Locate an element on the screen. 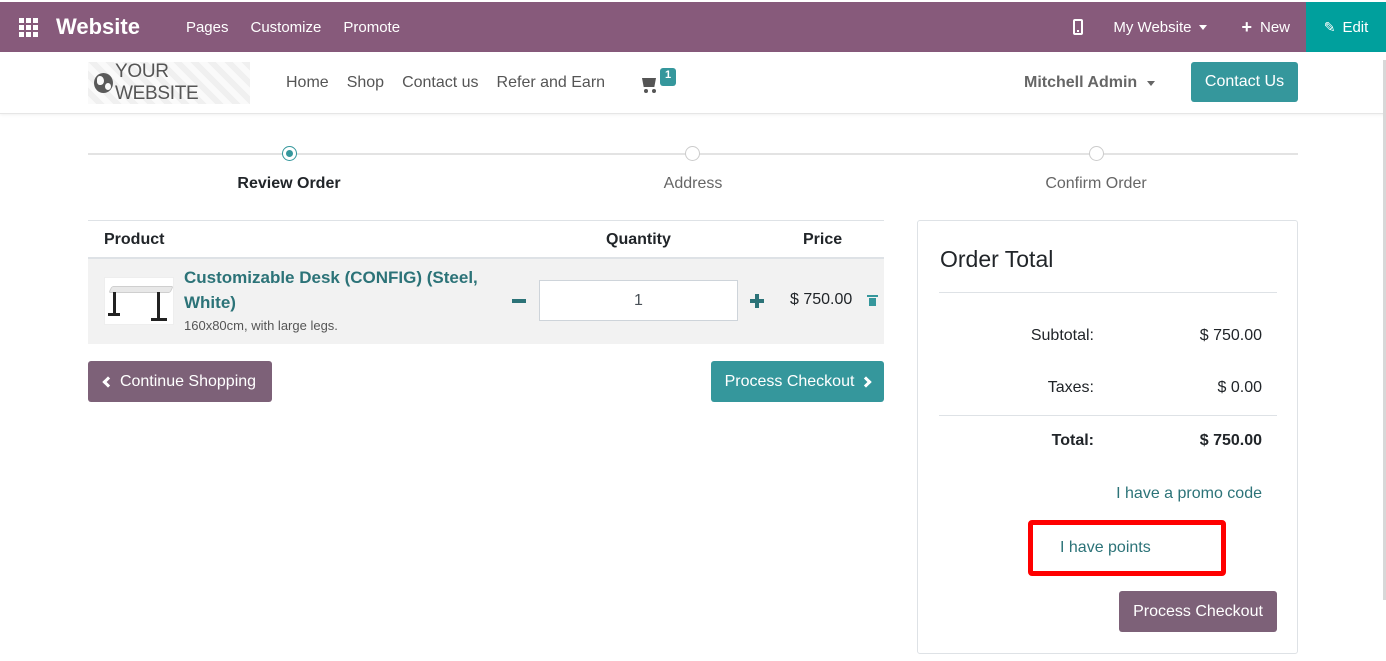  wizard-step-confirm-order: Confirm Order is located at coordinates (1096, 183).